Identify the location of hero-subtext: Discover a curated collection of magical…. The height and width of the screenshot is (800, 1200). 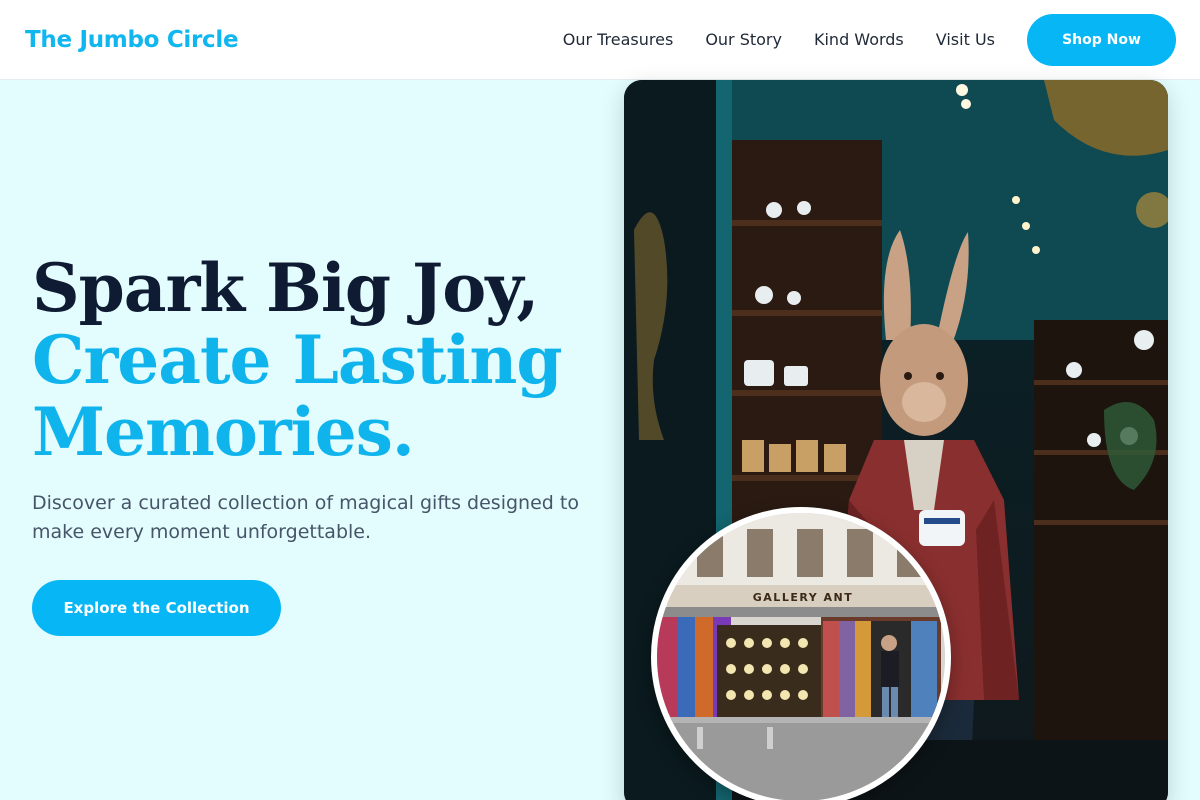
(305, 517).